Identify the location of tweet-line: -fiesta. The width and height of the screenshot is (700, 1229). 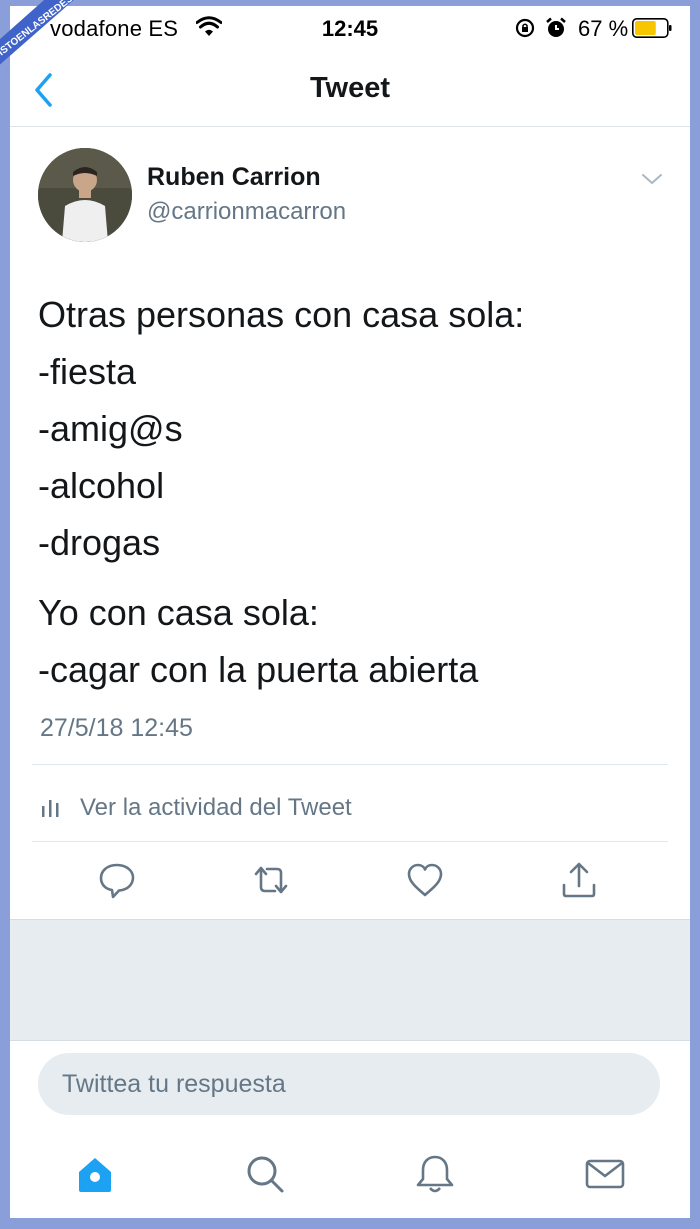
(87, 371).